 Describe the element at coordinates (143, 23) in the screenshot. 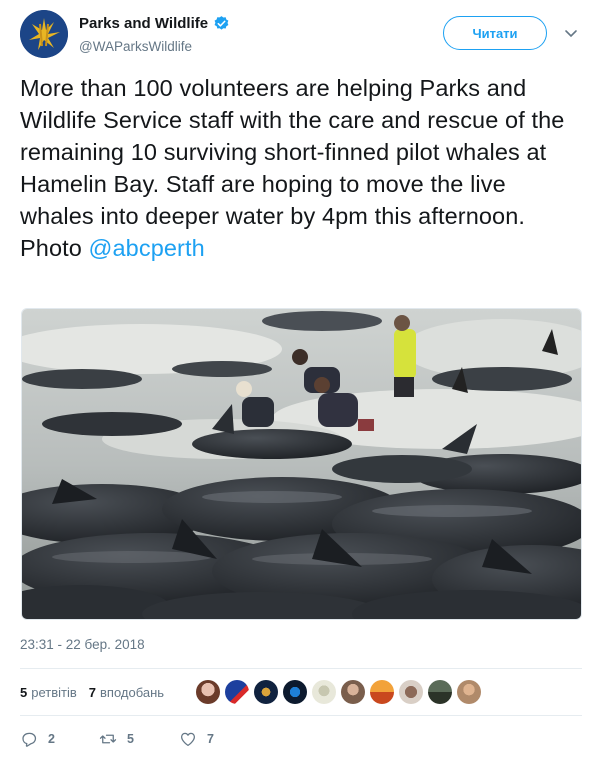

I see `account-name: Parks and Wildlife` at that location.